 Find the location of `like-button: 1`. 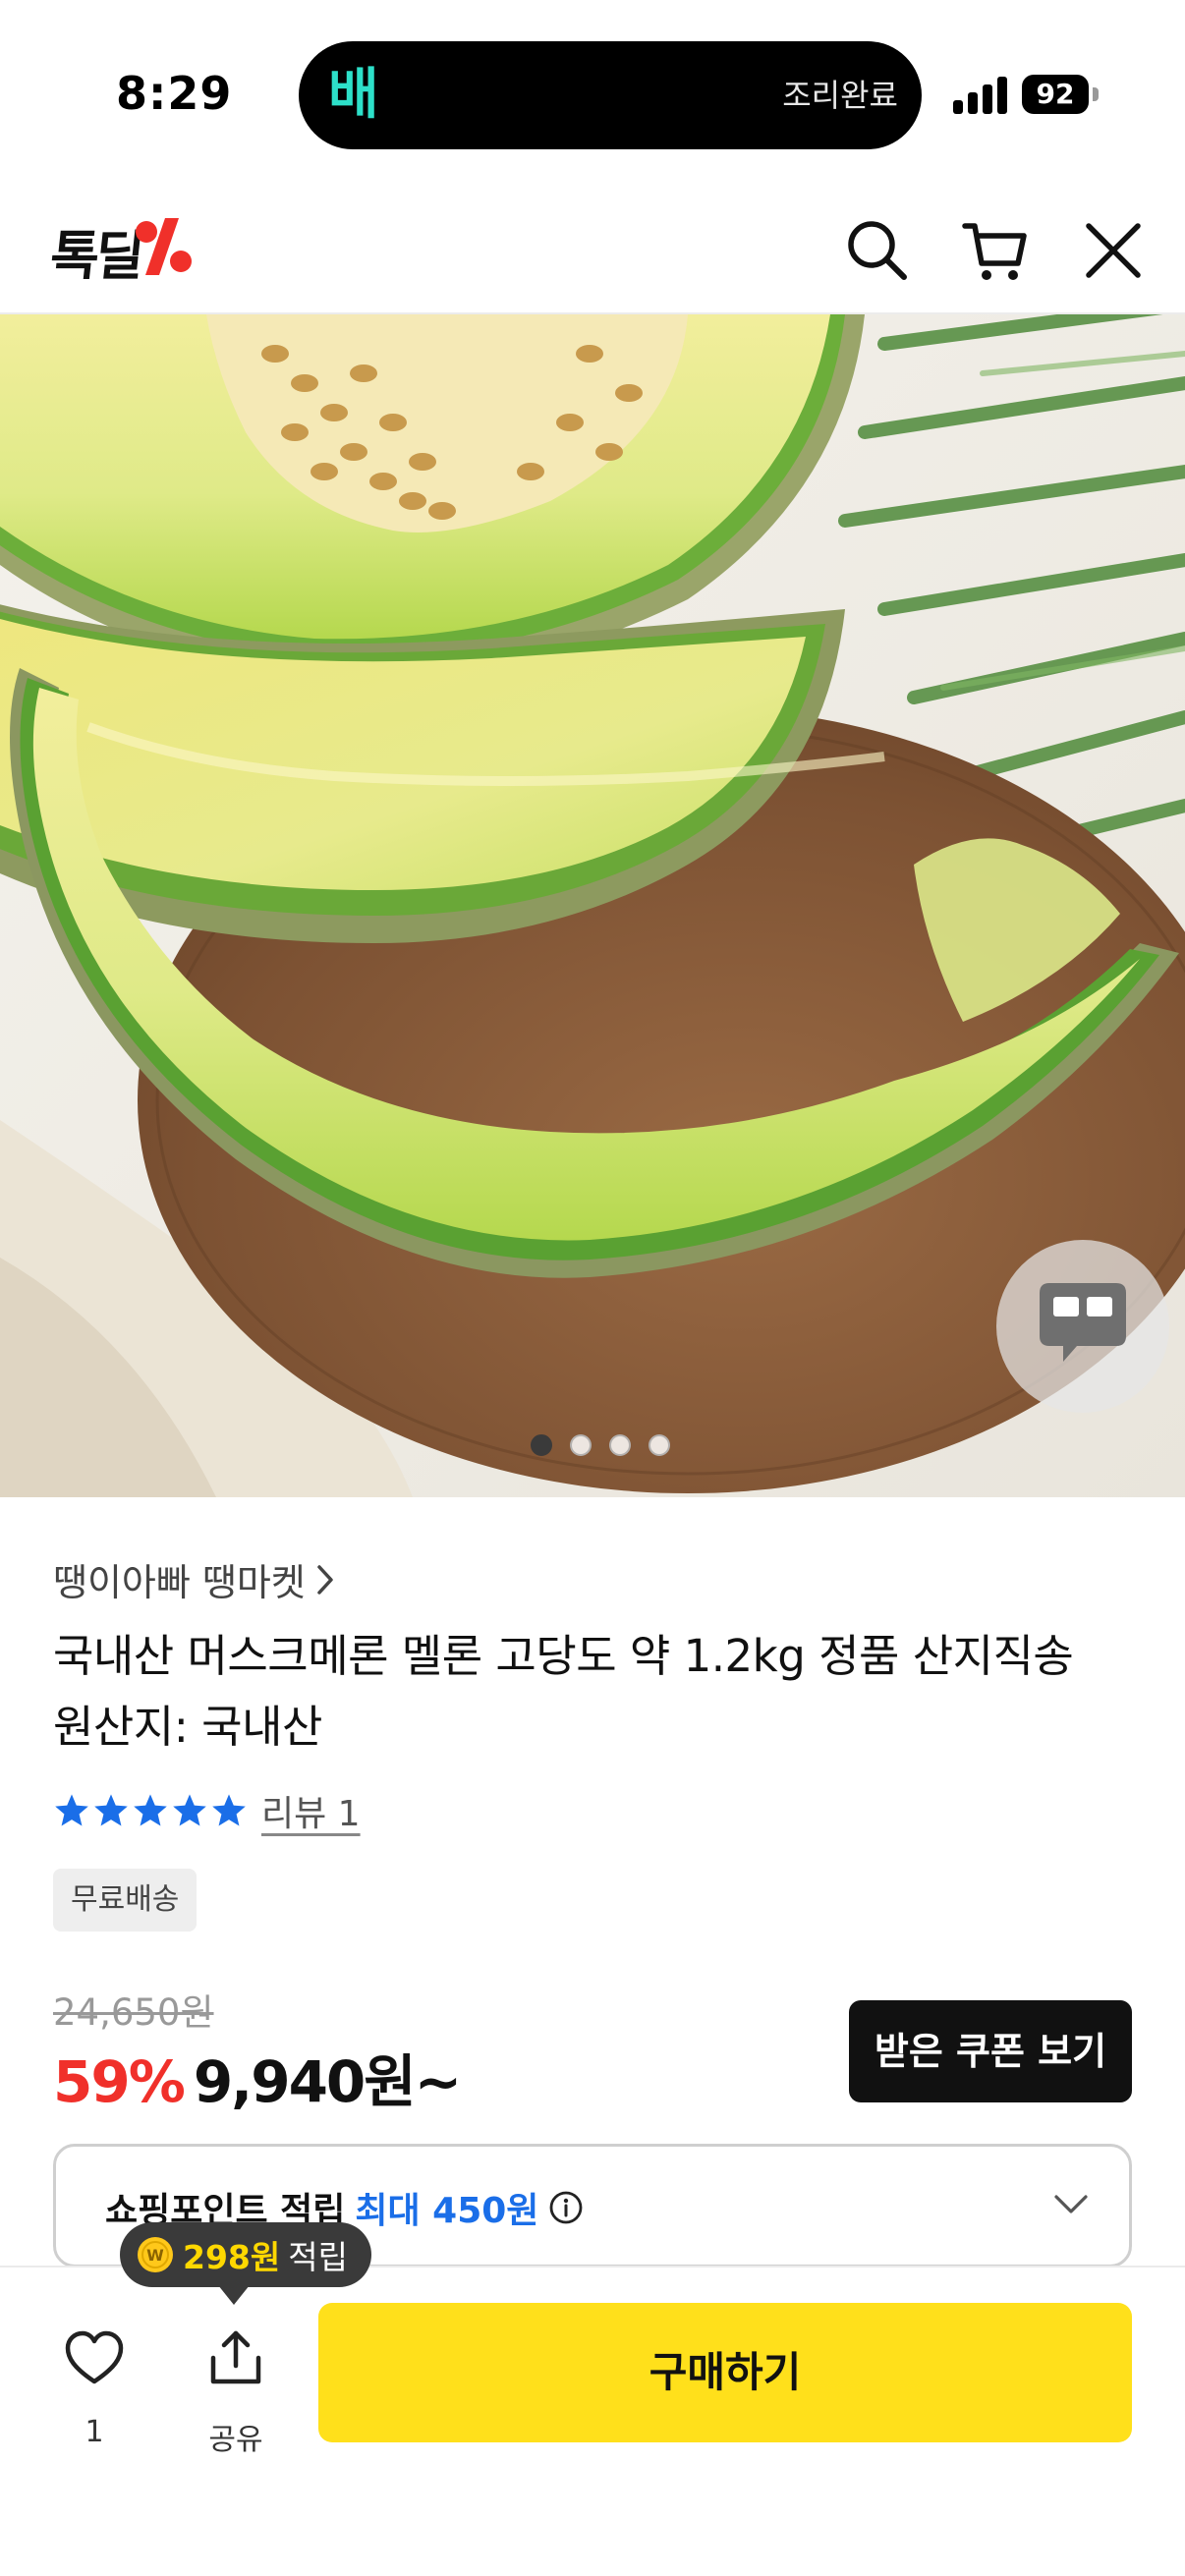

like-button: 1 is located at coordinates (94, 2387).